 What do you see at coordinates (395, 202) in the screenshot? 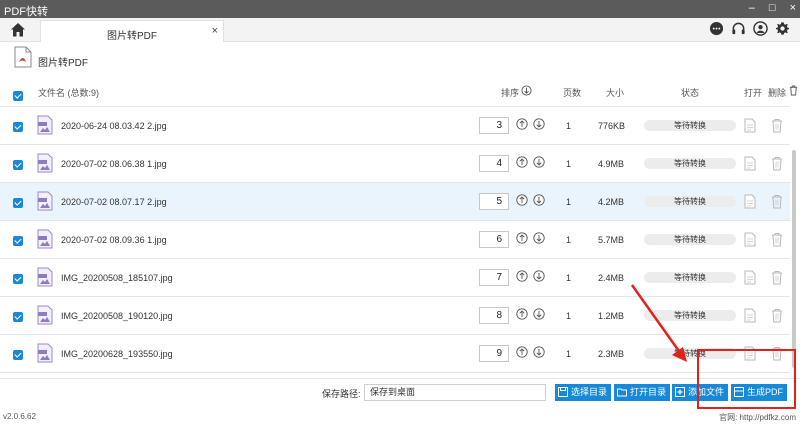
I see `table-row: 2020-07-02 08.07.17 2.jpg 5 1 4.2MB 等待转换` at bounding box center [395, 202].